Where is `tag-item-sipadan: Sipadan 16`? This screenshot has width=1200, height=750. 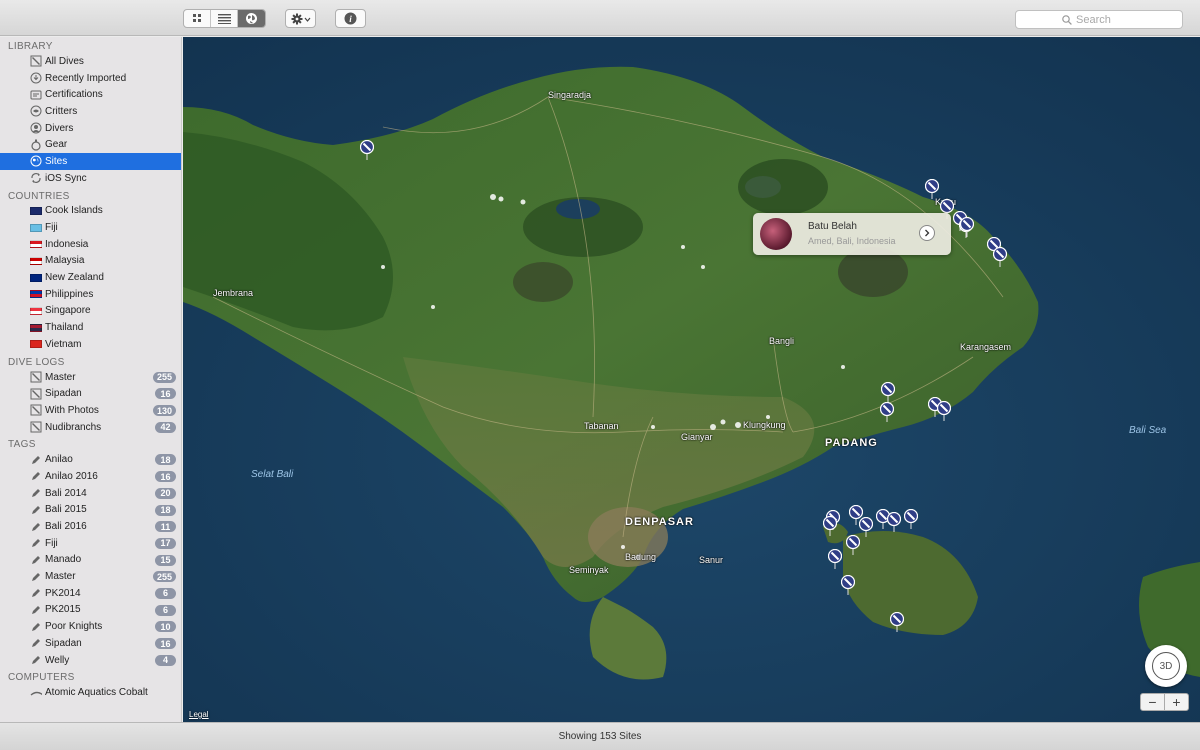
tag-item-sipadan: Sipadan 16 is located at coordinates (90, 643).